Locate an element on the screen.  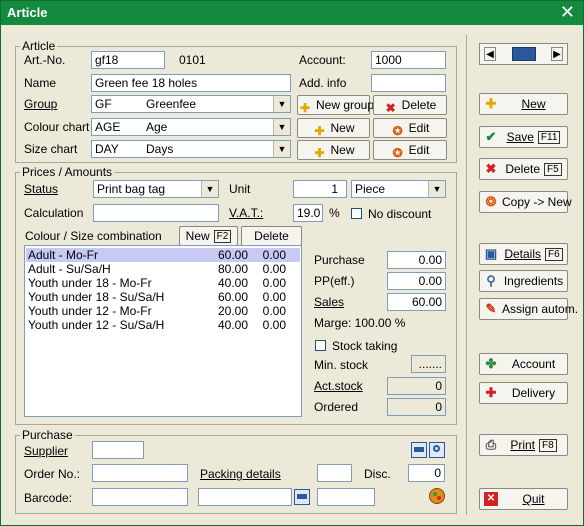
window-title: Article is located at coordinates (27, 12).